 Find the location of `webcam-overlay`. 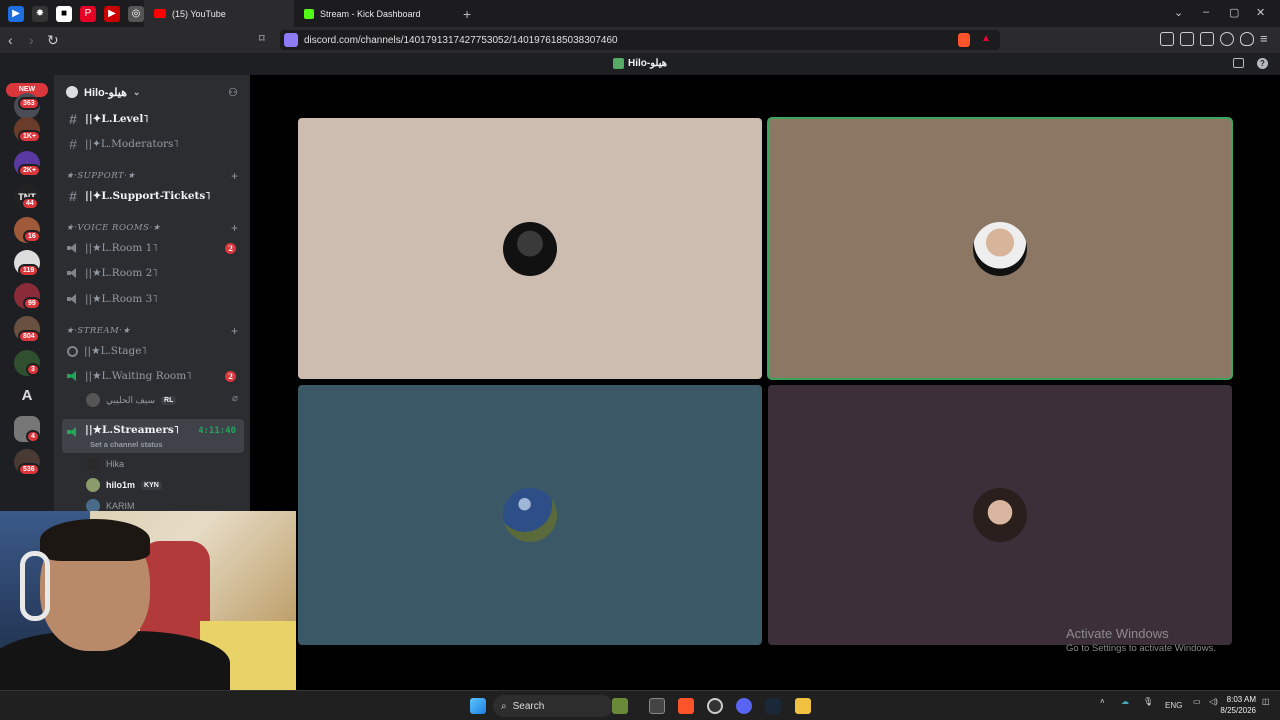

webcam-overlay is located at coordinates (148, 600).